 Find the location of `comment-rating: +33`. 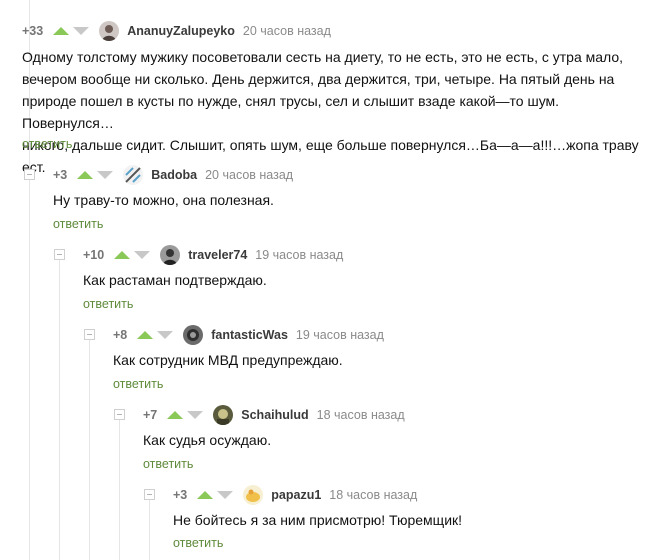

comment-rating: +33 is located at coordinates (33, 31).